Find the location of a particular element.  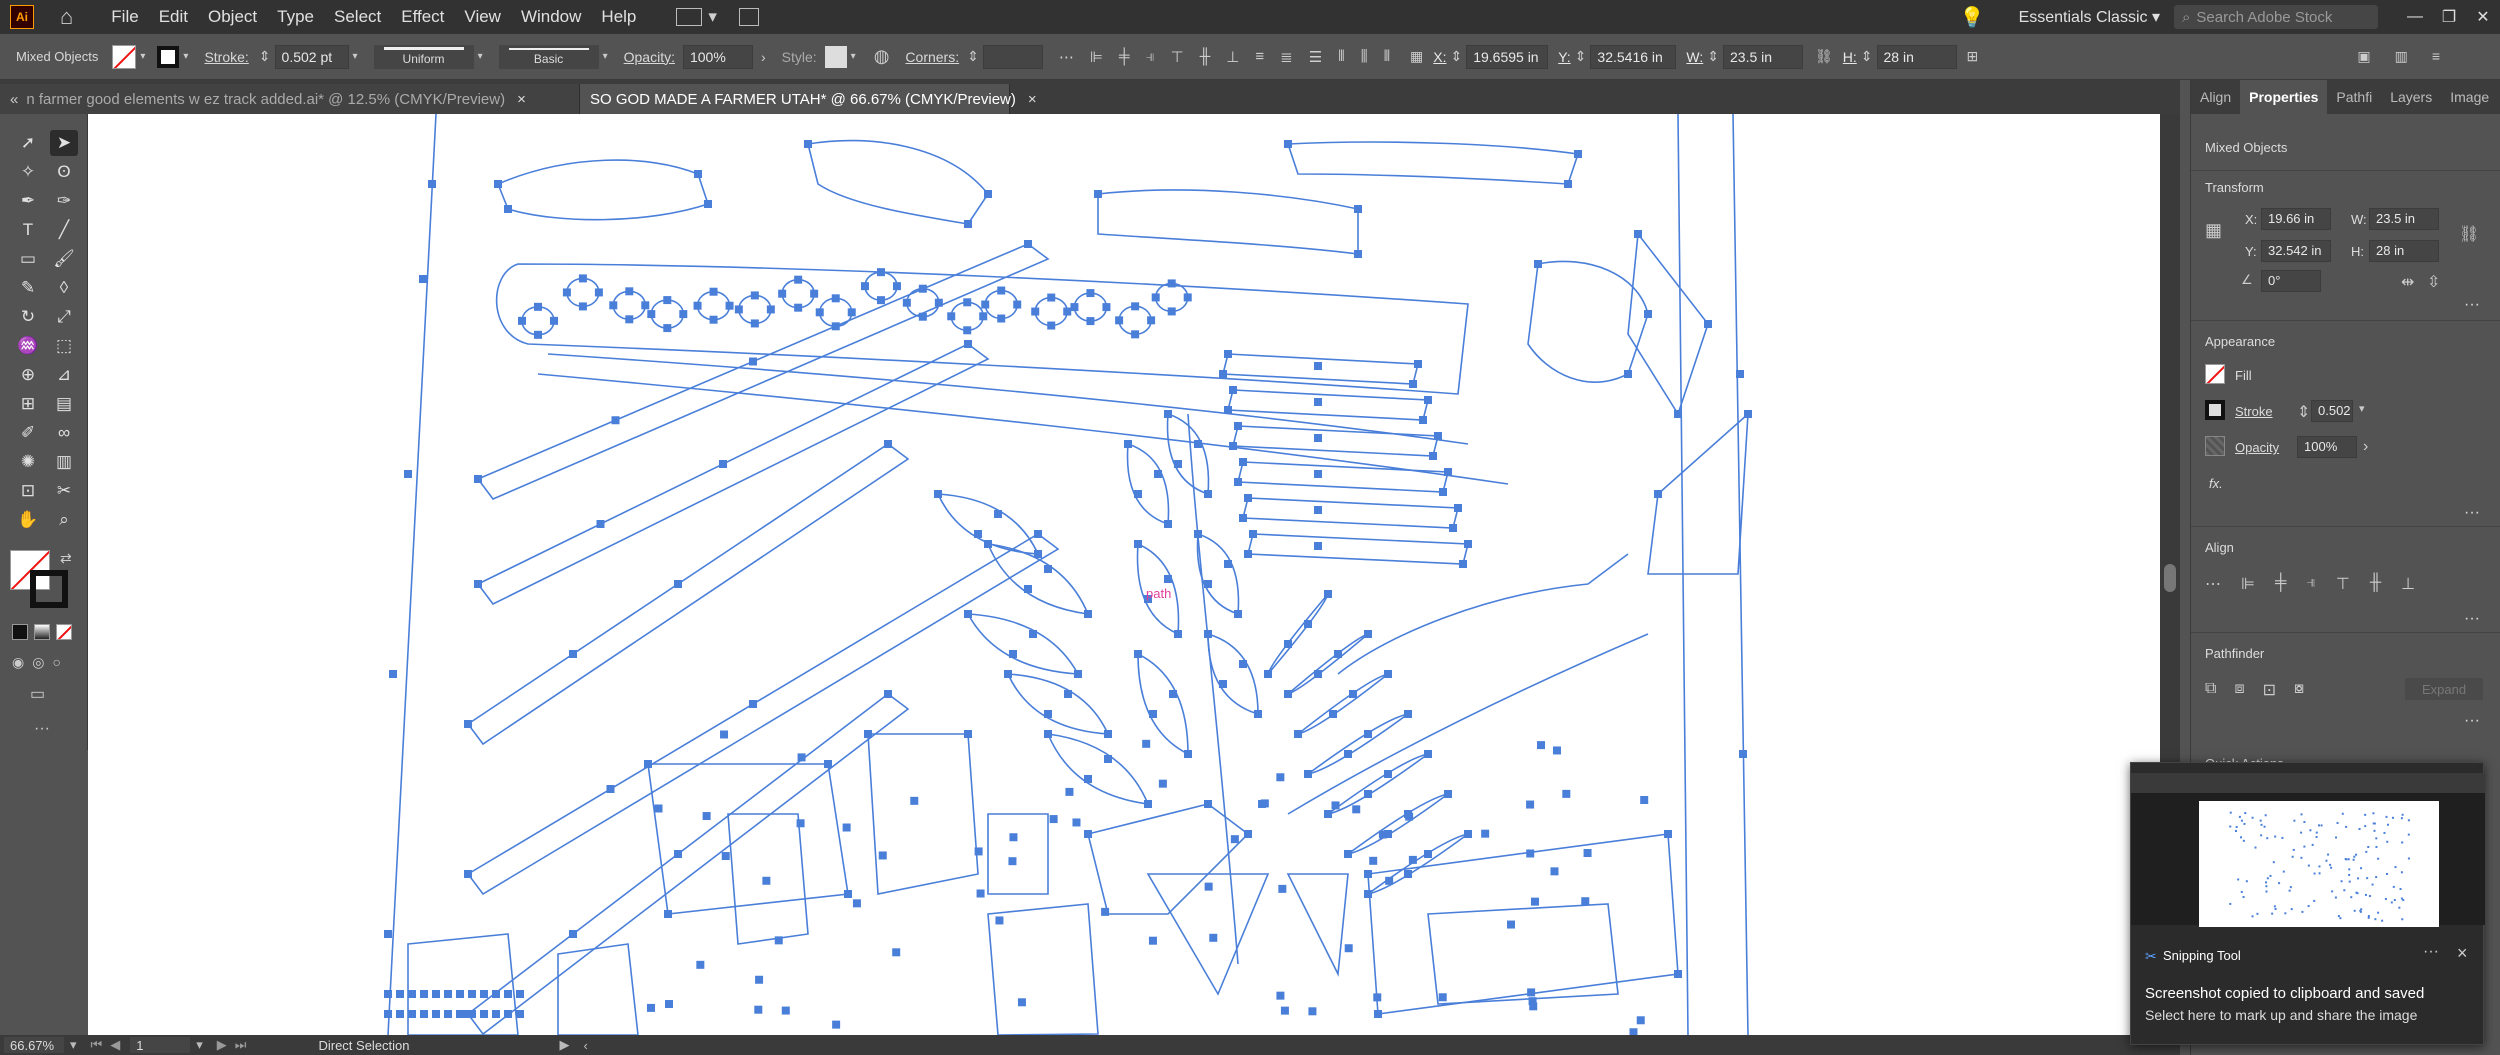

window-shape is located at coordinates (1523, 954).